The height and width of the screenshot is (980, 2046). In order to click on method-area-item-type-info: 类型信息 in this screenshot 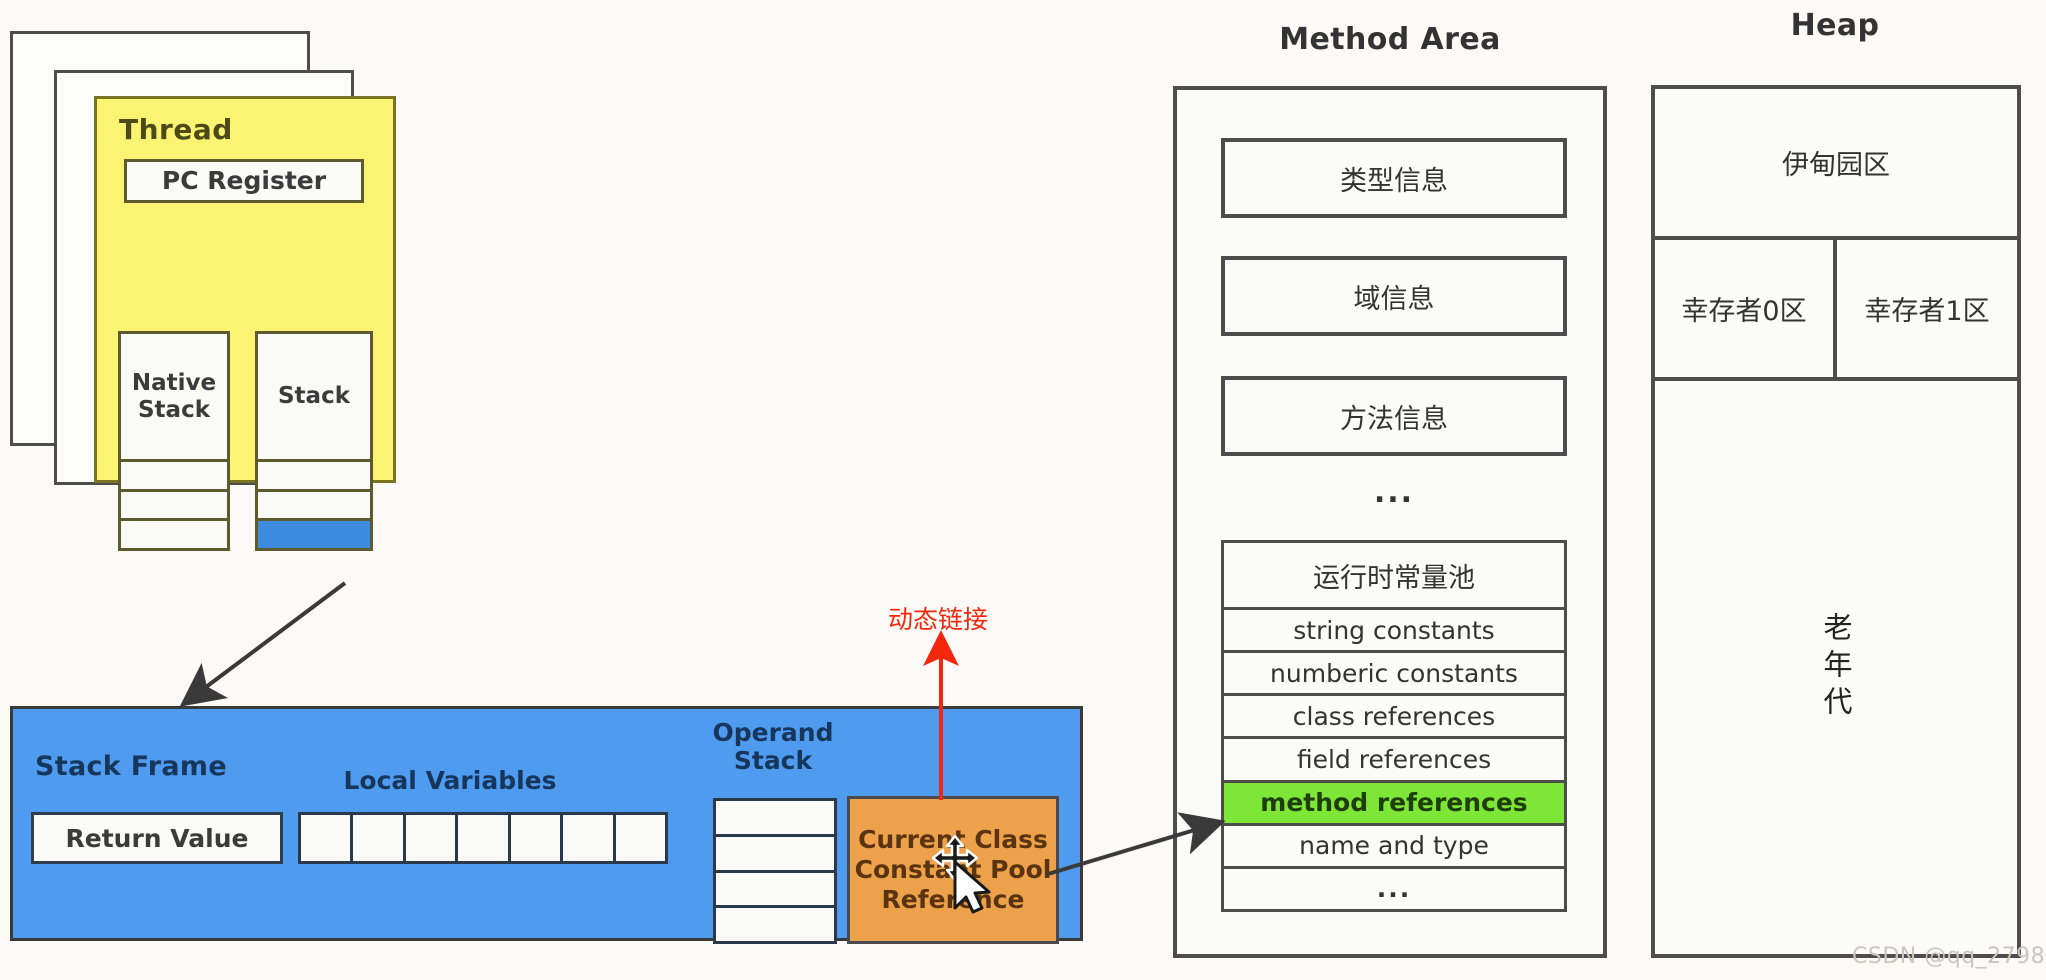, I will do `click(1394, 178)`.